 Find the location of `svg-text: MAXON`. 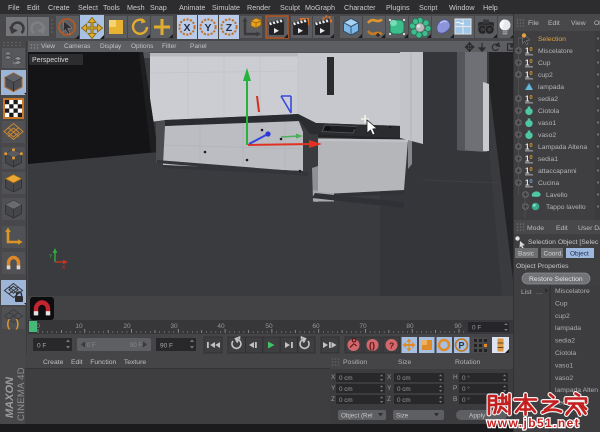

svg-text: MAXON is located at coordinates (10, 397).